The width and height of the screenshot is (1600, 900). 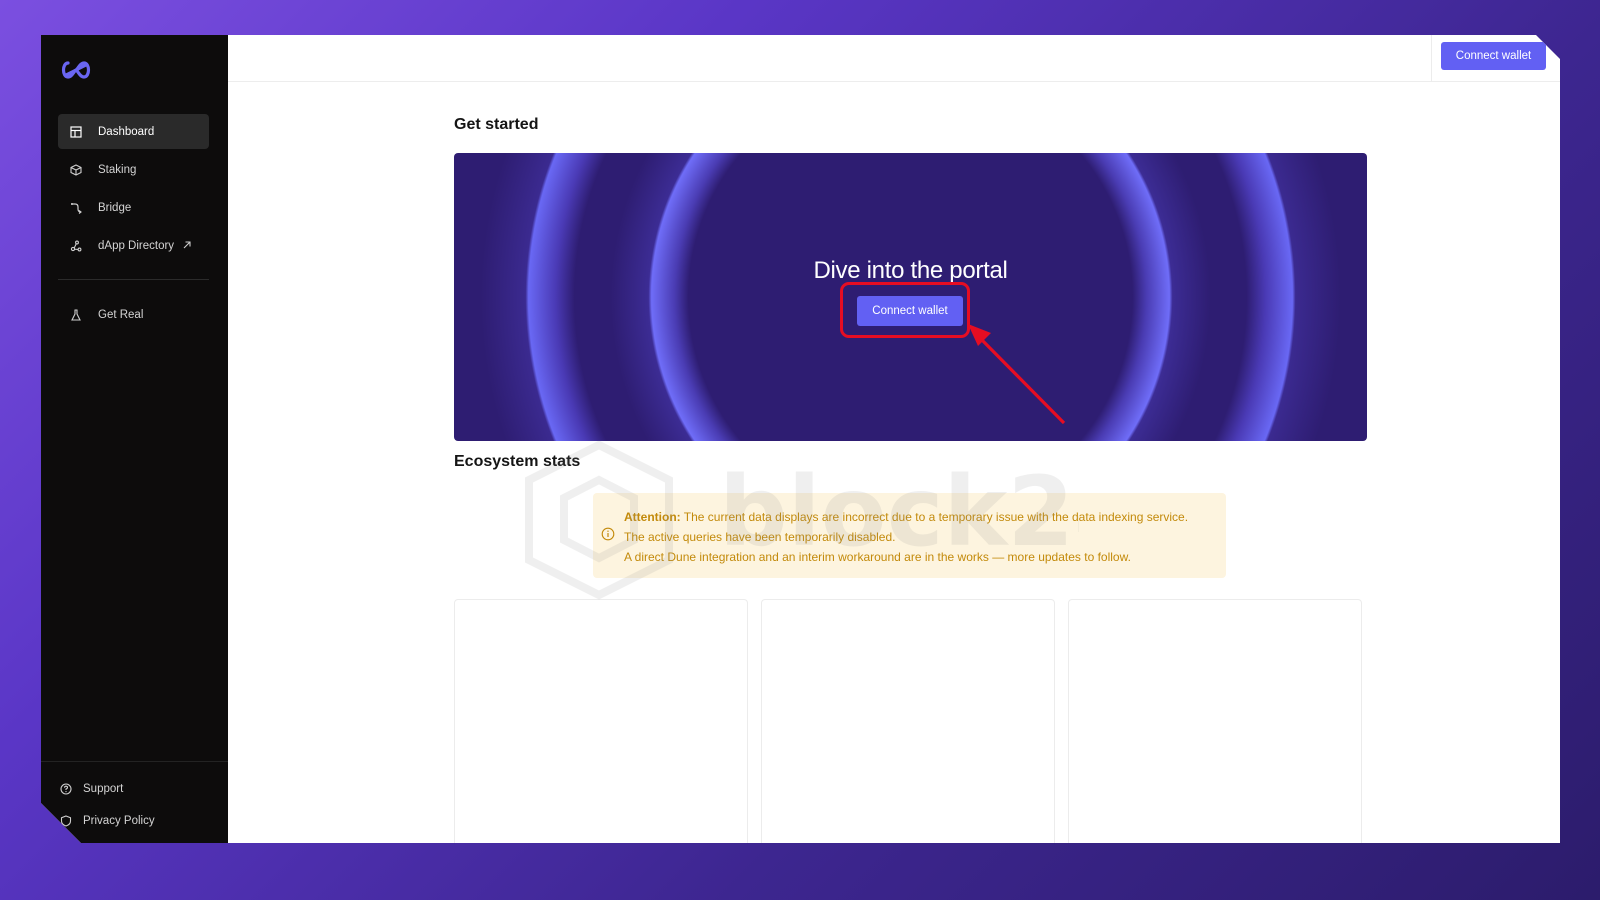 I want to click on sidebar-item-label: Bridge, so click(x=115, y=207).